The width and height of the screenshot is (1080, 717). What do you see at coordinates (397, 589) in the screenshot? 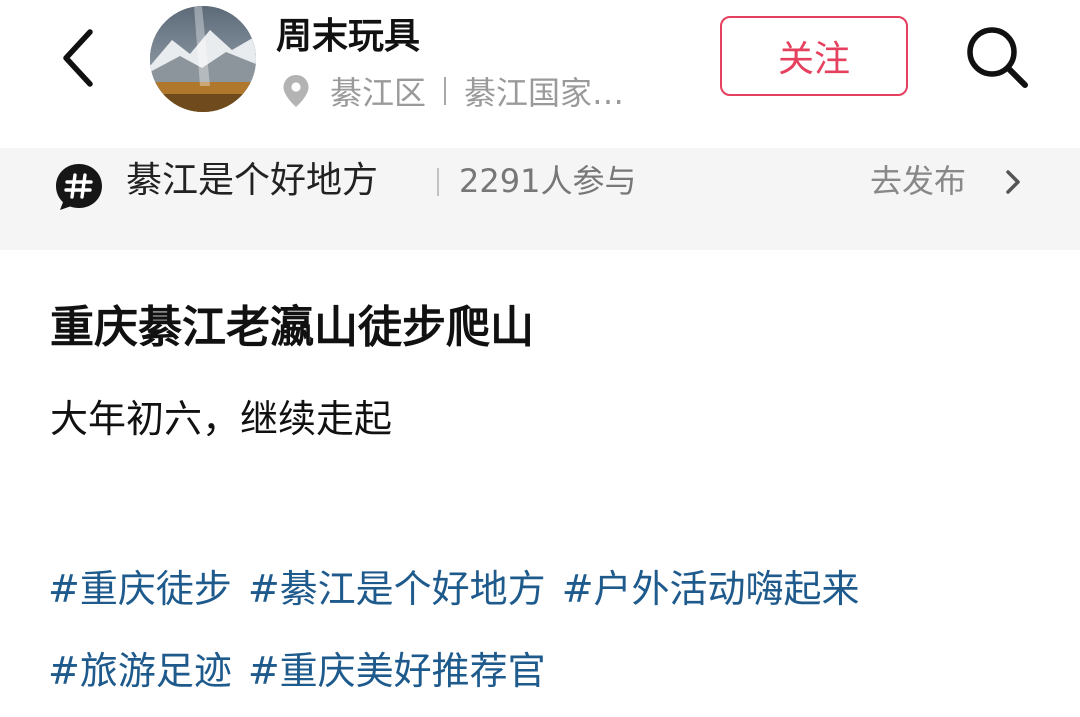
I see `hashtag-link: #綦江是个好地方` at bounding box center [397, 589].